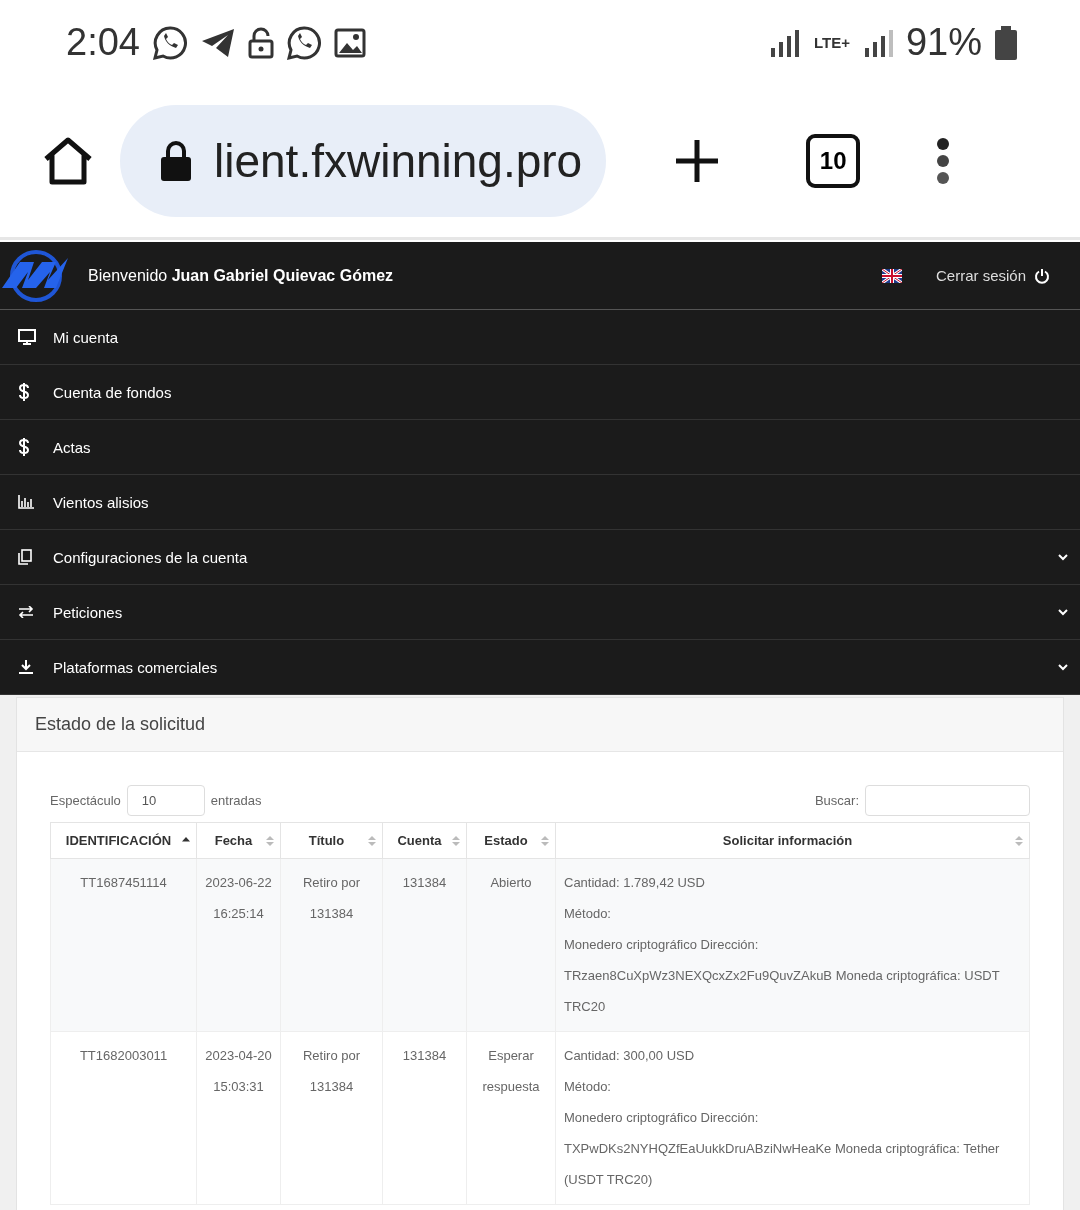  I want to click on url-text: lient.fxwinning.pro, so click(398, 161).